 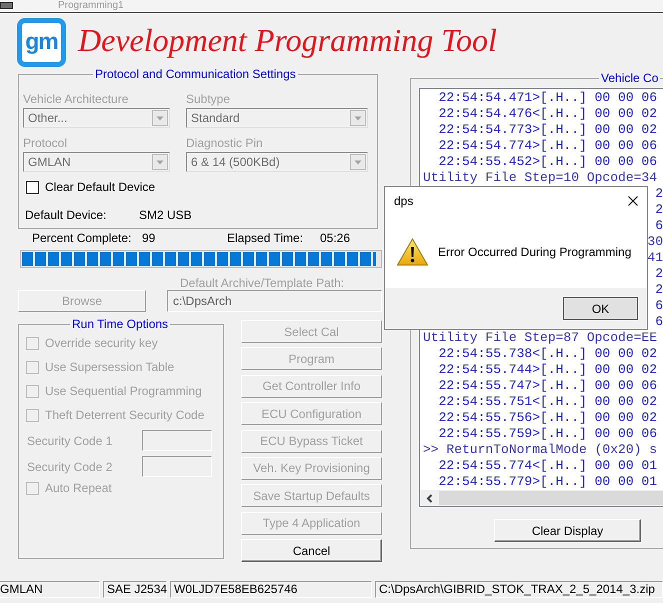 What do you see at coordinates (548, 402) in the screenshot?
I see `log-line: 22:54:55.751<[.H..] 00 00 02` at bounding box center [548, 402].